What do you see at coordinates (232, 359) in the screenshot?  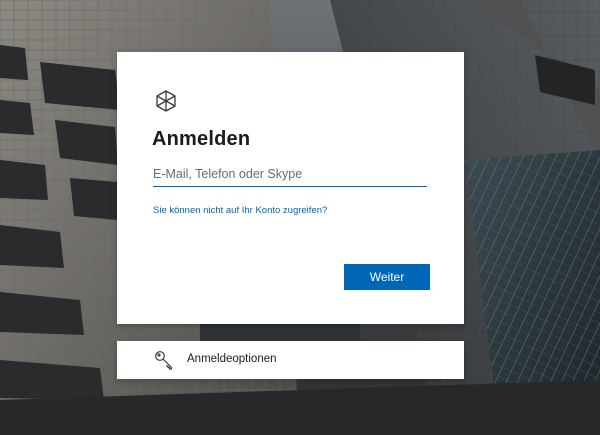 I see `signin-options-label: Anmeldeoptionen` at bounding box center [232, 359].